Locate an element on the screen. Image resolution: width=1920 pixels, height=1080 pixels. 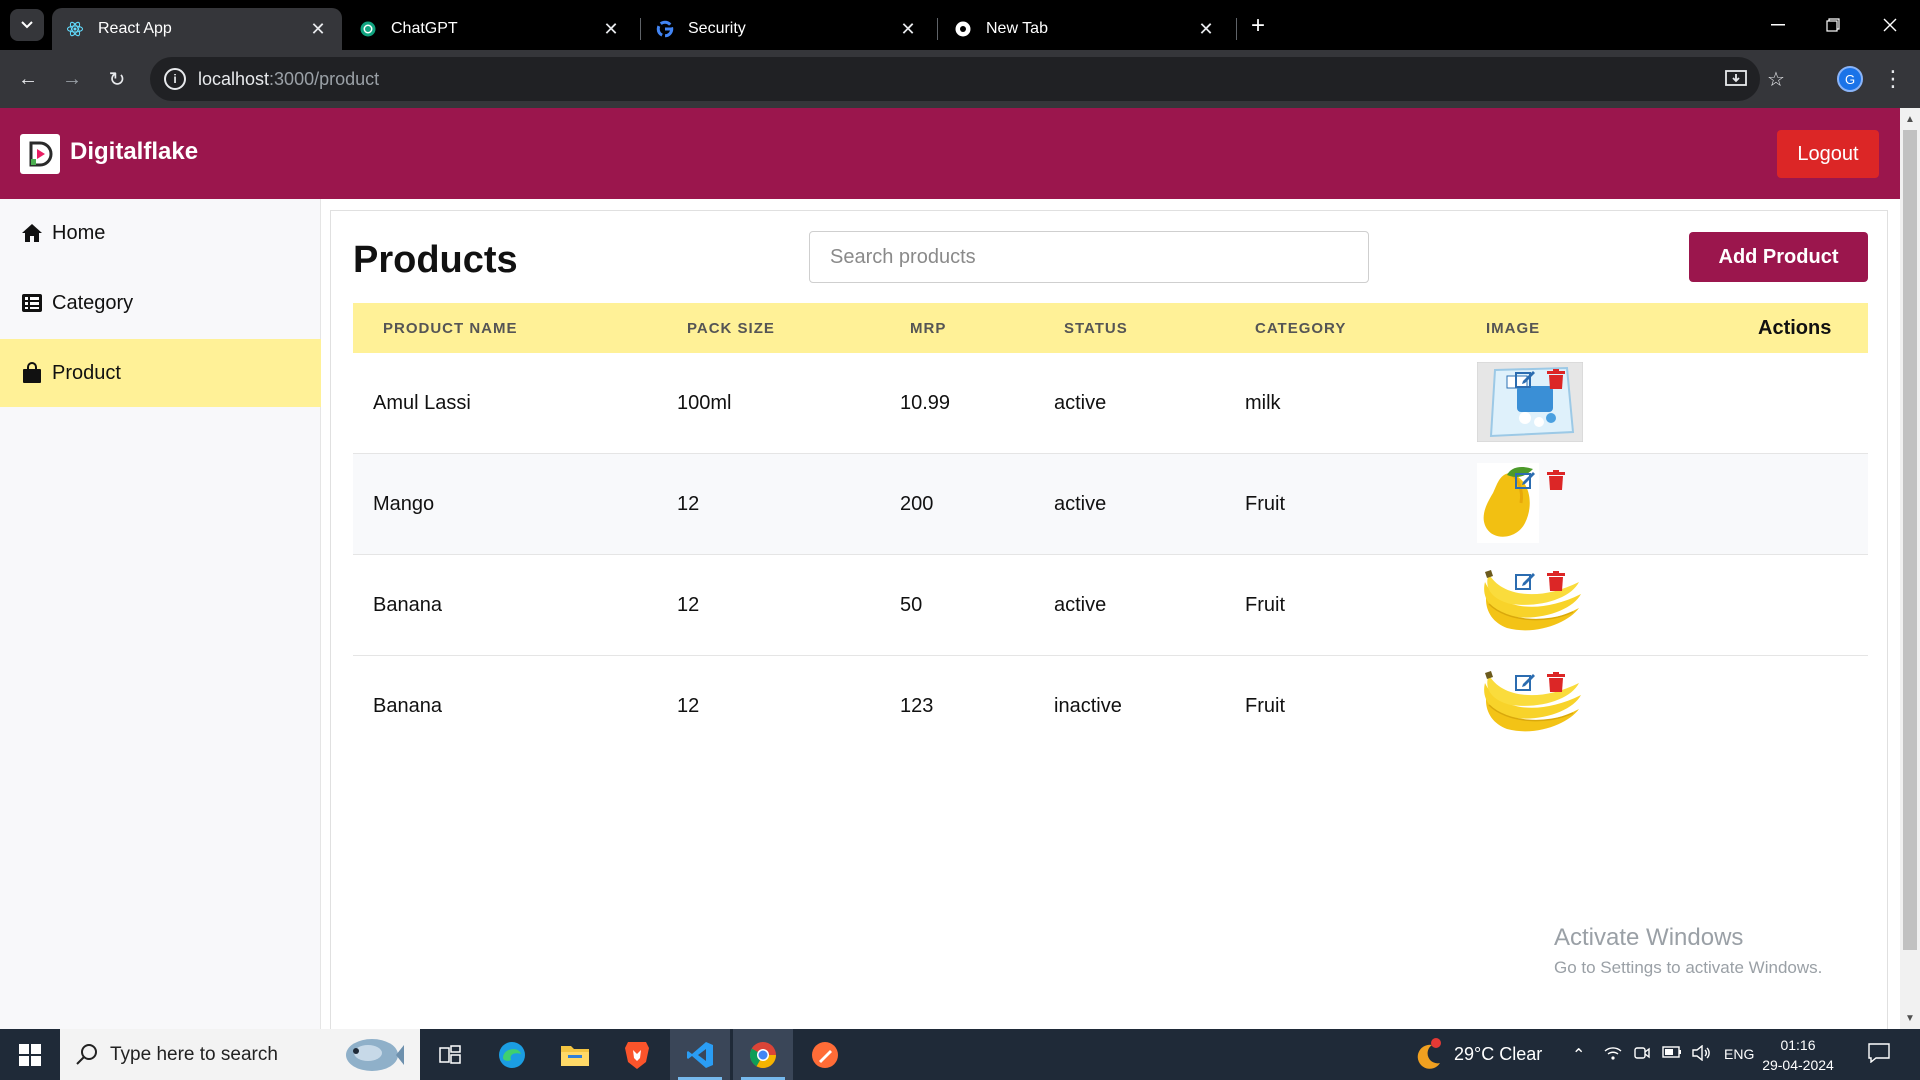
cell-category: milk is located at coordinates (1263, 402).